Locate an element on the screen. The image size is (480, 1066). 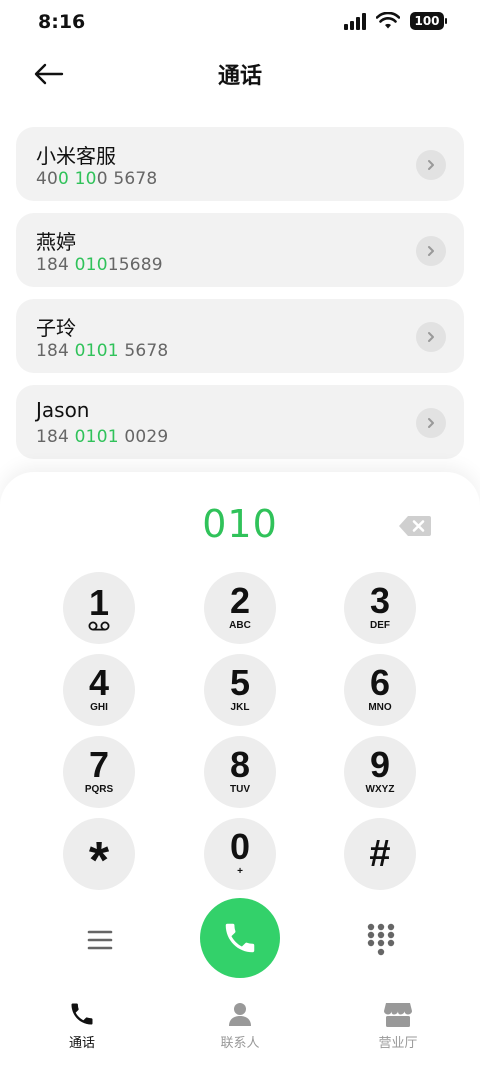
key-digit: 1 is located at coordinates (99, 602).